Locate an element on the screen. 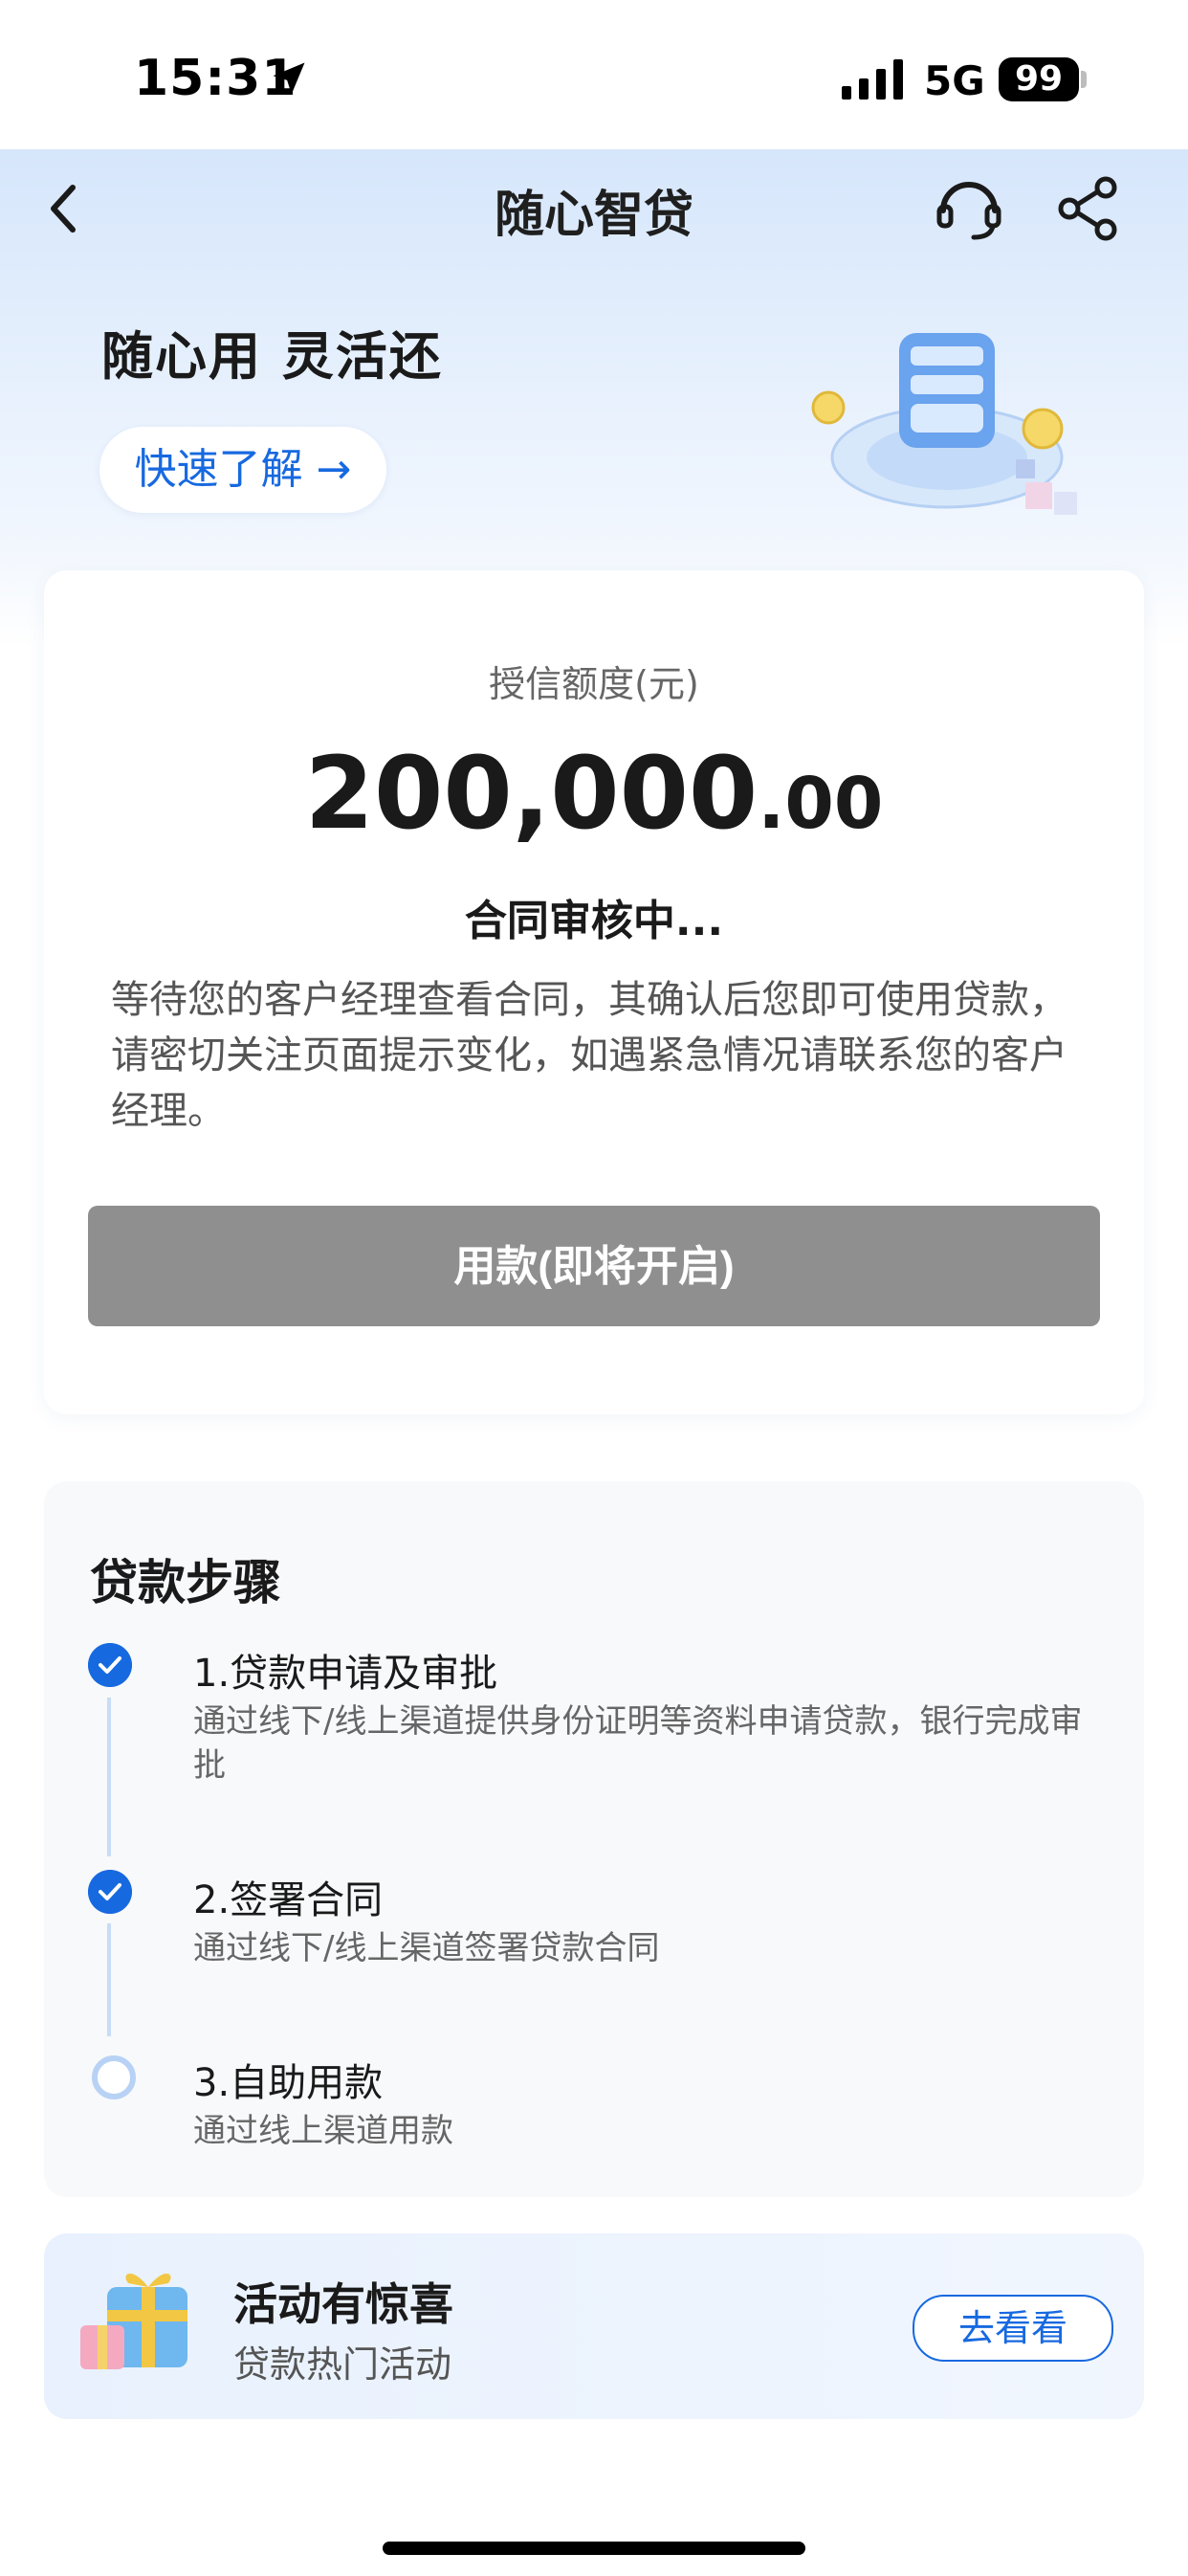 Image resolution: width=1188 pixels, height=2576 pixels. smart-loan-illustration is located at coordinates (944, 424).